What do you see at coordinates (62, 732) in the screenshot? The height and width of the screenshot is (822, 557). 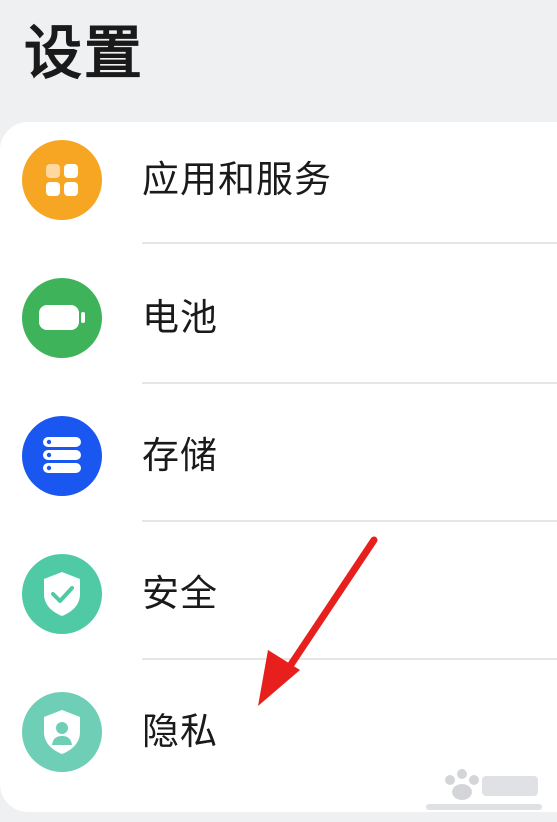 I see `privacy-icon` at bounding box center [62, 732].